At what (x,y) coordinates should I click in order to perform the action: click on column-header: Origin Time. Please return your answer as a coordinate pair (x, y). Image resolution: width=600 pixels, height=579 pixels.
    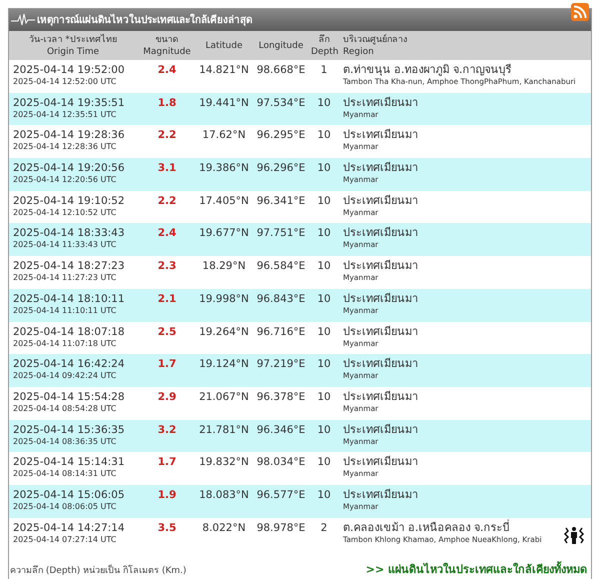
    Looking at the image, I should click on (73, 52).